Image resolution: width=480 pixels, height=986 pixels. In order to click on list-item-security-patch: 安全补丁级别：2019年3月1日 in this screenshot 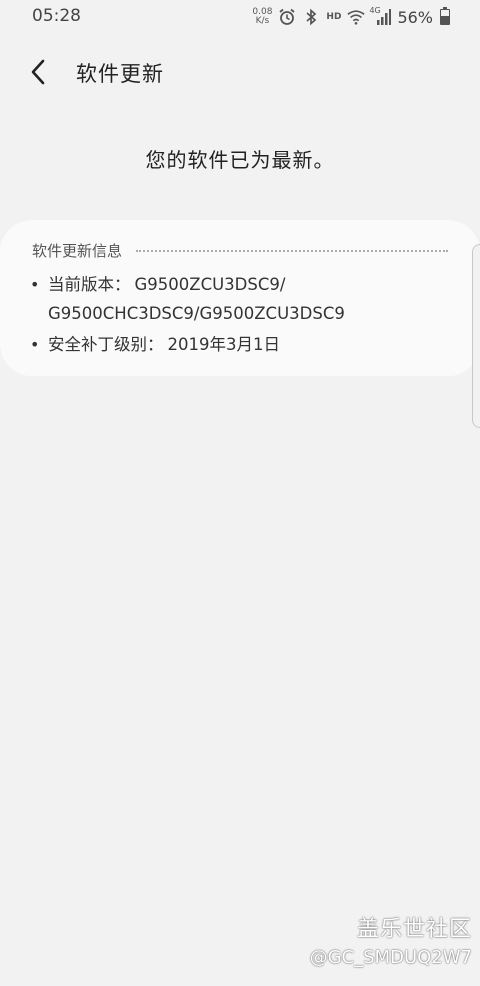, I will do `click(243, 344)`.